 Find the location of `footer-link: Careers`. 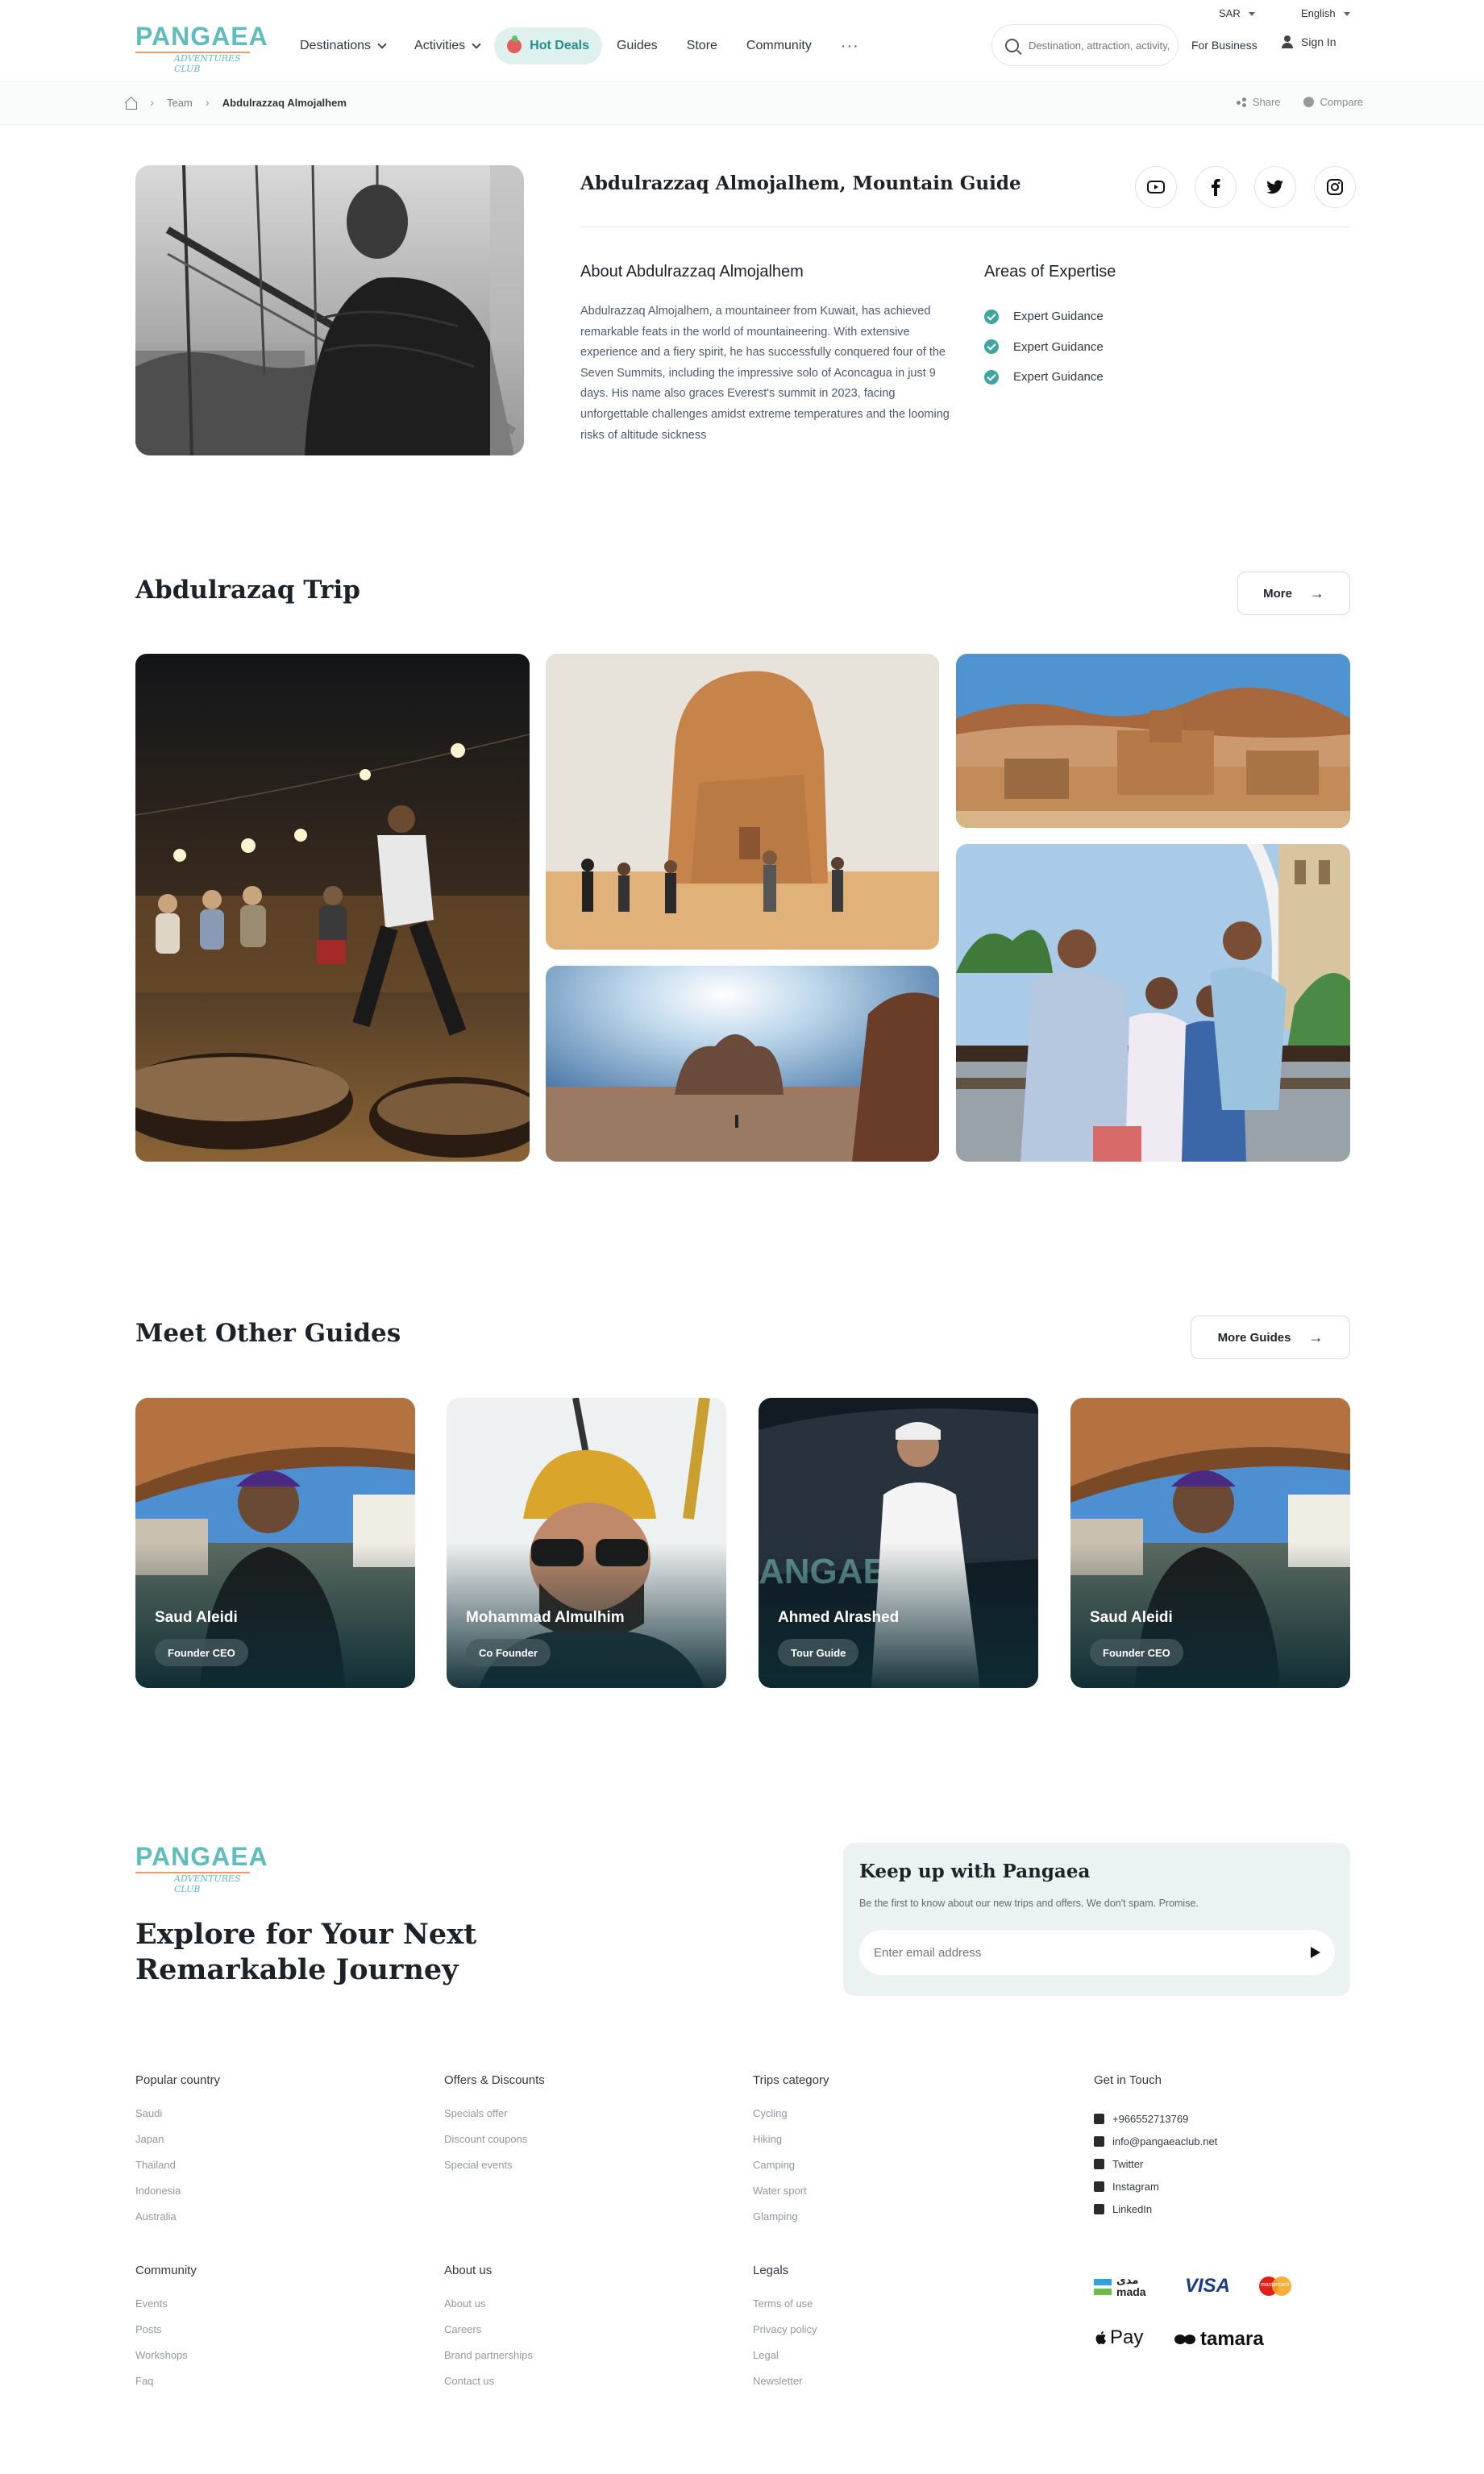

footer-link: Careers is located at coordinates (488, 2336).